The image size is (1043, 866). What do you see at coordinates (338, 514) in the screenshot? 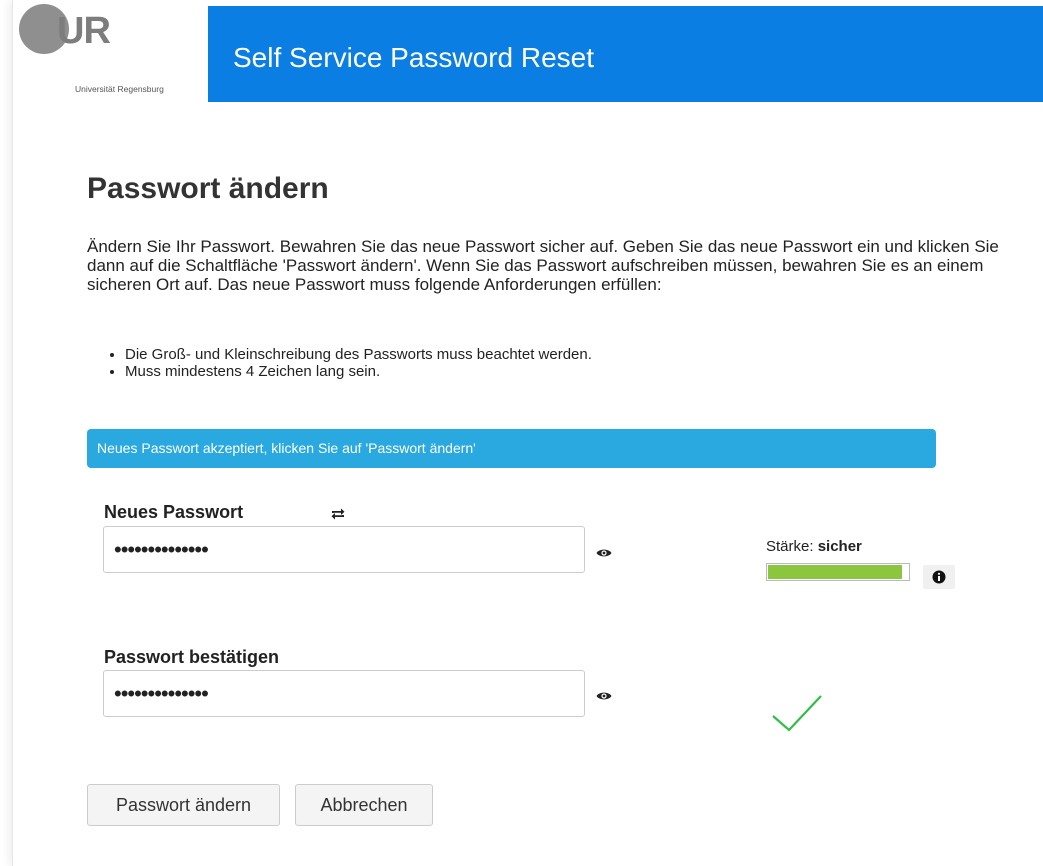
I see `refresh-icon` at bounding box center [338, 514].